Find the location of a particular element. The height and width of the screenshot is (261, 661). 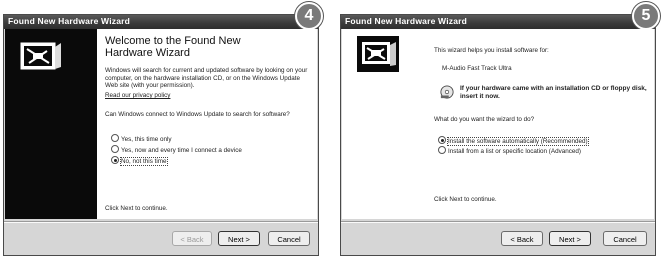

step-badge: 5 is located at coordinates (646, 16).